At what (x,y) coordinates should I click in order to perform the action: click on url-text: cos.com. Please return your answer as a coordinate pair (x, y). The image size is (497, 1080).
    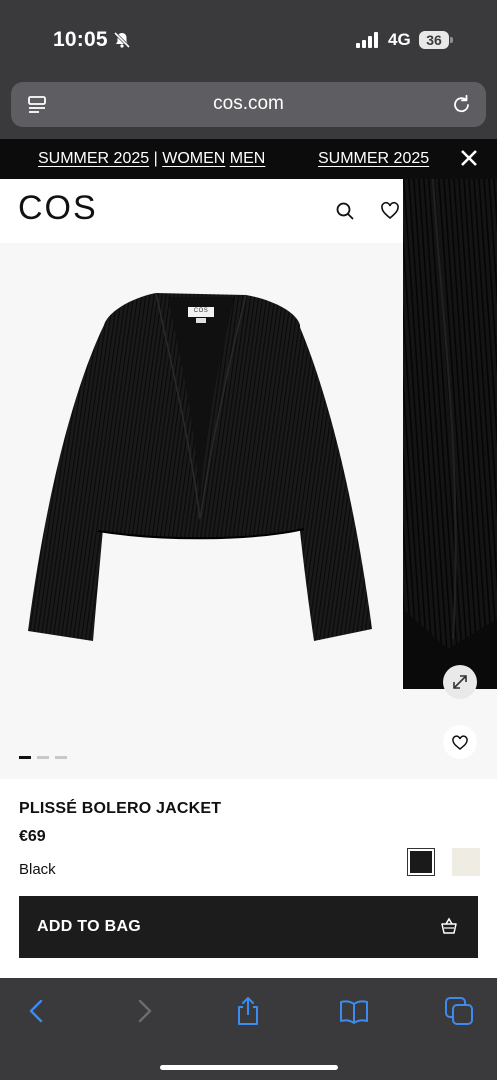
    Looking at the image, I should click on (248, 104).